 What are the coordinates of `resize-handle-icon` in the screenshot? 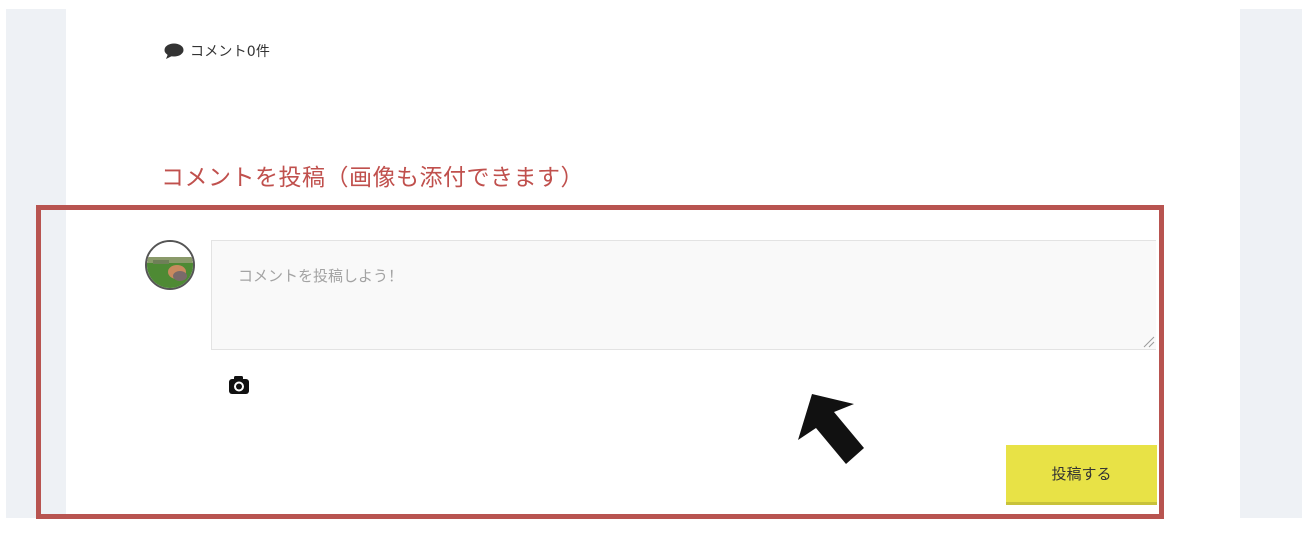 It's located at (1148, 341).